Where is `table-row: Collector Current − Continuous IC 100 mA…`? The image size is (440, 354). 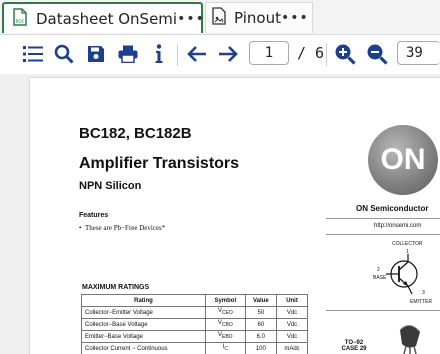 table-row: Collector Current − Continuous IC 100 mA… is located at coordinates (194, 348).